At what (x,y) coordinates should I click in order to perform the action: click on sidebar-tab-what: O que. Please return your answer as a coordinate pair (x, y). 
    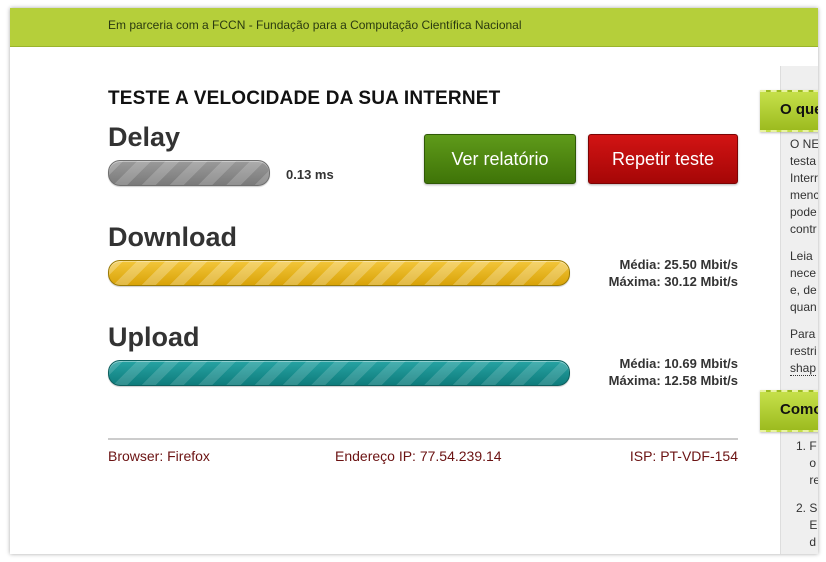
    Looking at the image, I should click on (789, 111).